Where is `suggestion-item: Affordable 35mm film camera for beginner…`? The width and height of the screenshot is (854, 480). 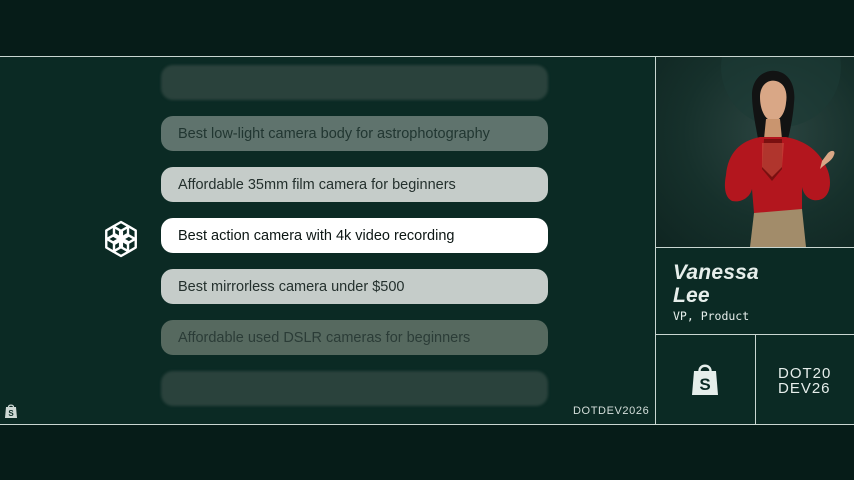 suggestion-item: Affordable 35mm film camera for beginner… is located at coordinates (354, 184).